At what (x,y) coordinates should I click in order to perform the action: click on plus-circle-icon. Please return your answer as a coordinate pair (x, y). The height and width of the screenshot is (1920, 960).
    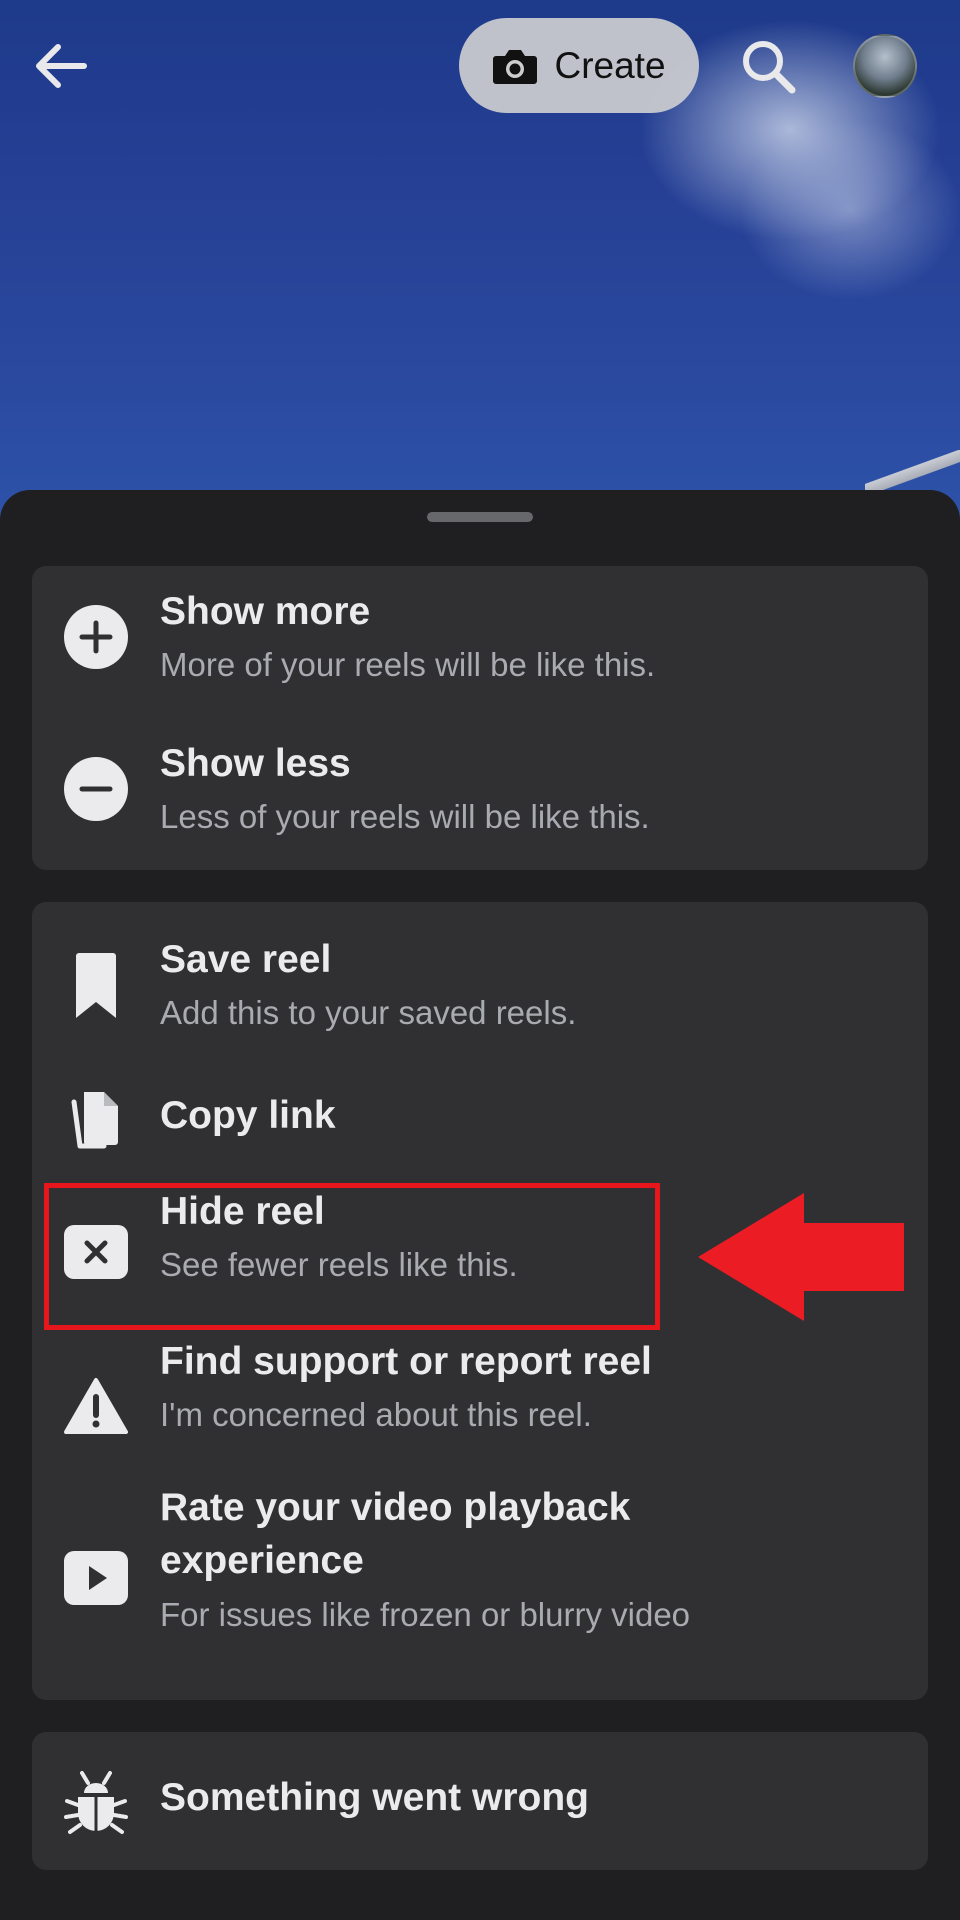
    Looking at the image, I should click on (96, 637).